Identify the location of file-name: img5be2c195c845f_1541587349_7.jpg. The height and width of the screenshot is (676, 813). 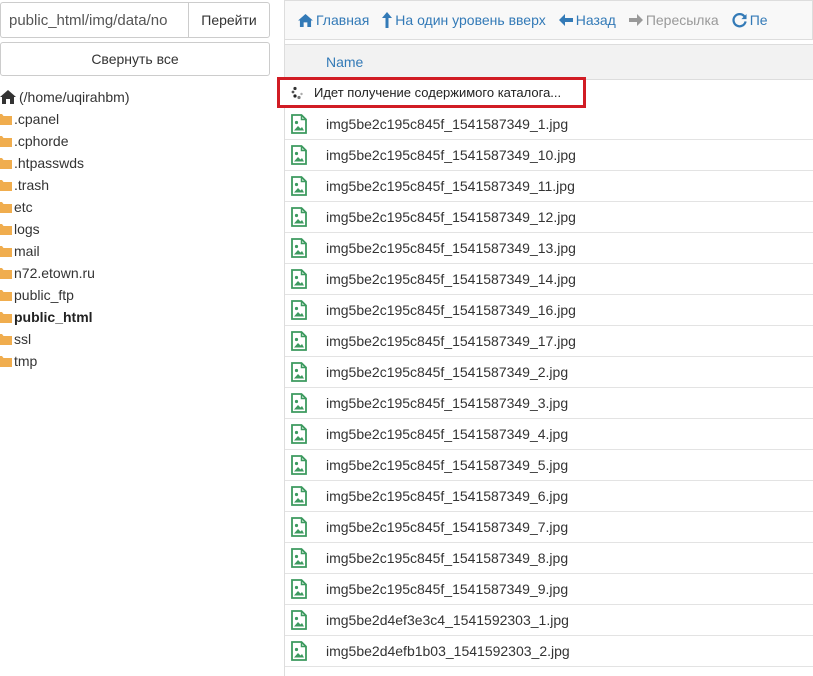
(447, 527).